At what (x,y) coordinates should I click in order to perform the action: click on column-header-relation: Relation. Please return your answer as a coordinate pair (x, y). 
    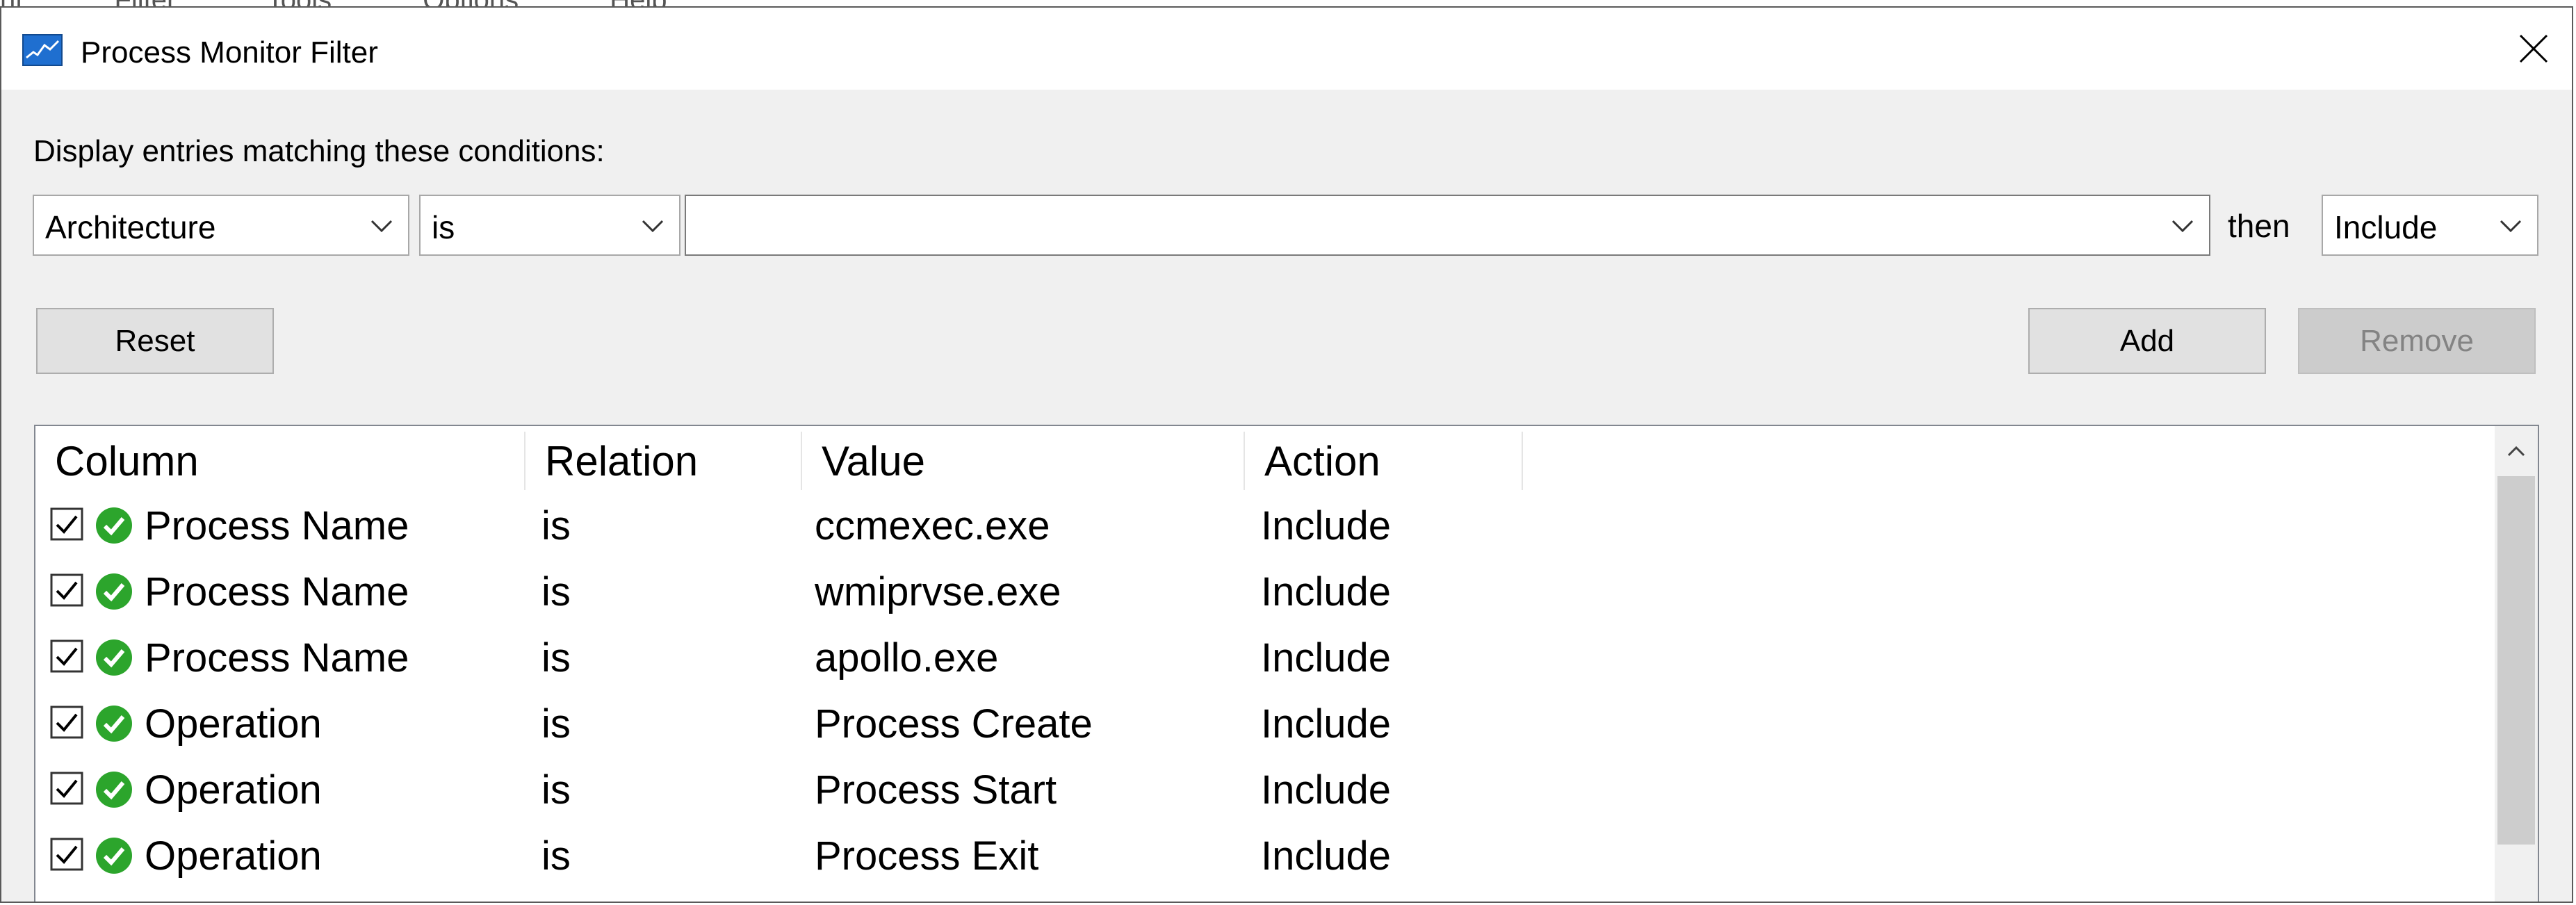
    Looking at the image, I should click on (663, 461).